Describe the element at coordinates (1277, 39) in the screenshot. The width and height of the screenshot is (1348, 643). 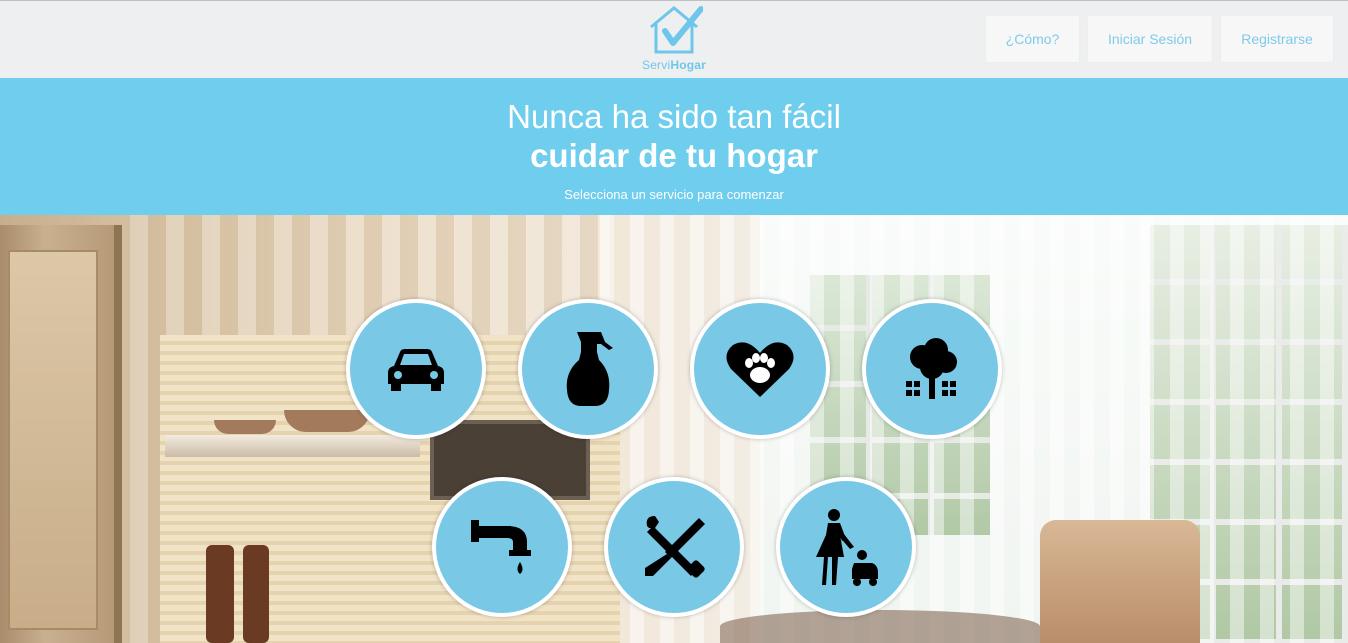
I see `register-button: Registrarse` at that location.